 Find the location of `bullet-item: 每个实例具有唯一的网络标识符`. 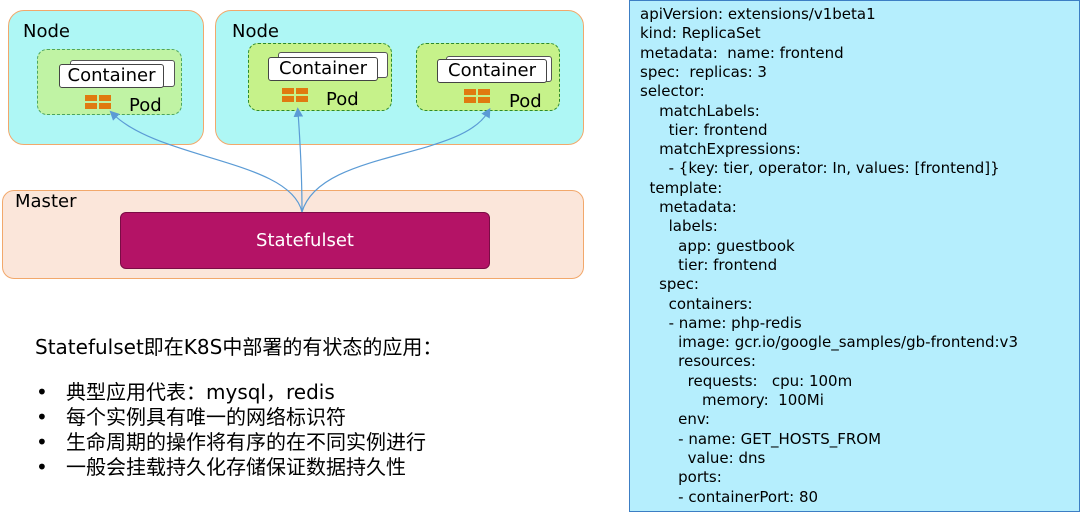

bullet-item: 每个实例具有唯一的网络标识符 is located at coordinates (231, 417).